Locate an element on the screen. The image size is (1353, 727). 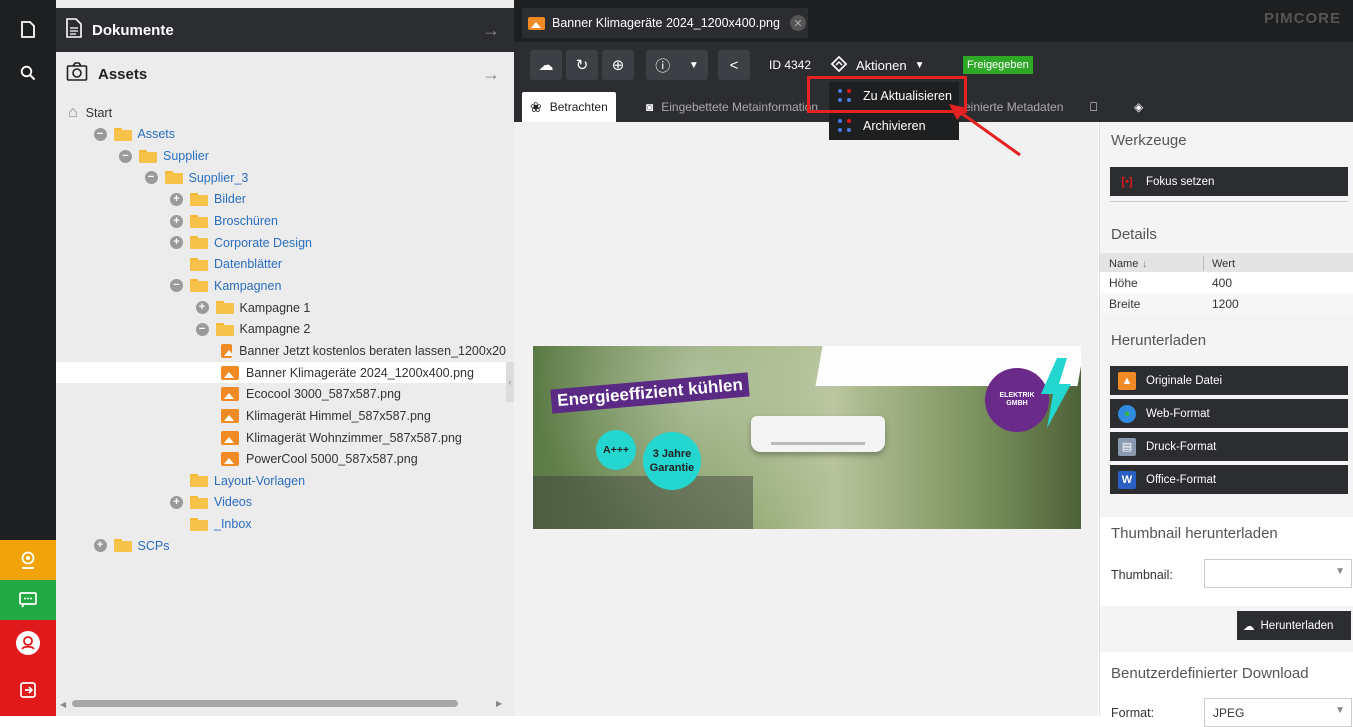
tools-title: Werkzeuge is located at coordinates (1149, 140).